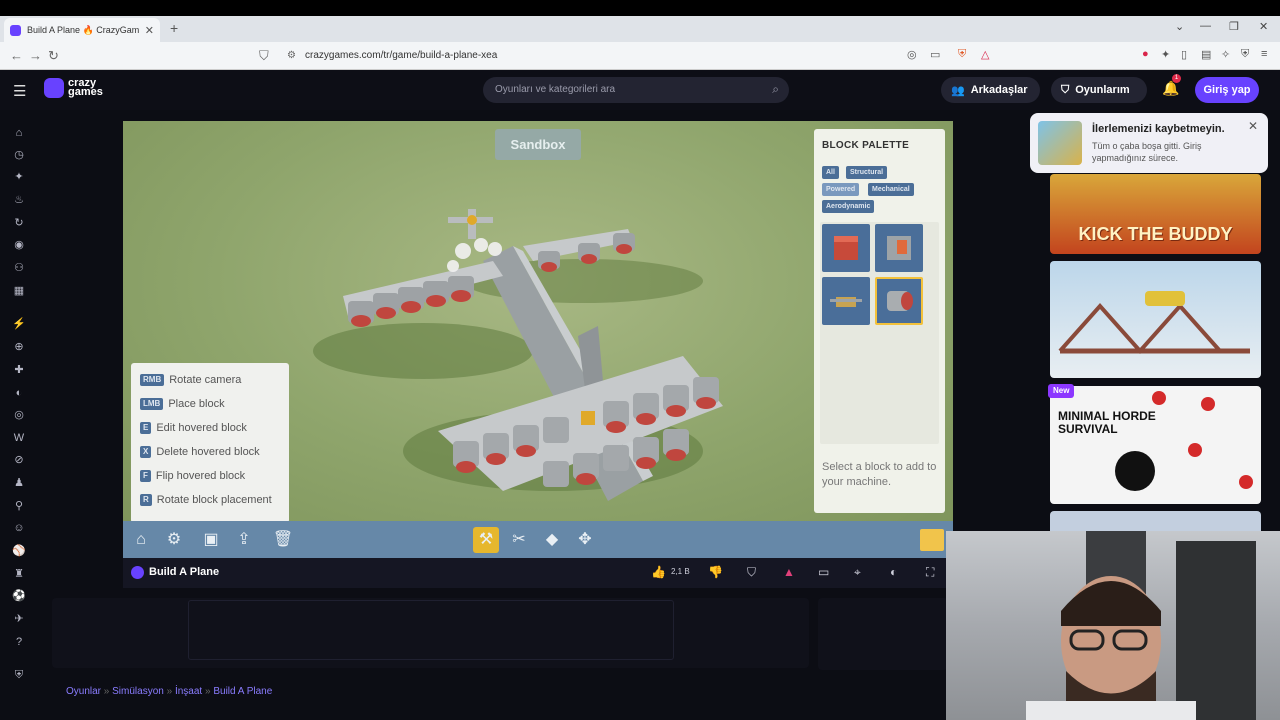  I want to click on close-tab-icon: ✕, so click(149, 30).